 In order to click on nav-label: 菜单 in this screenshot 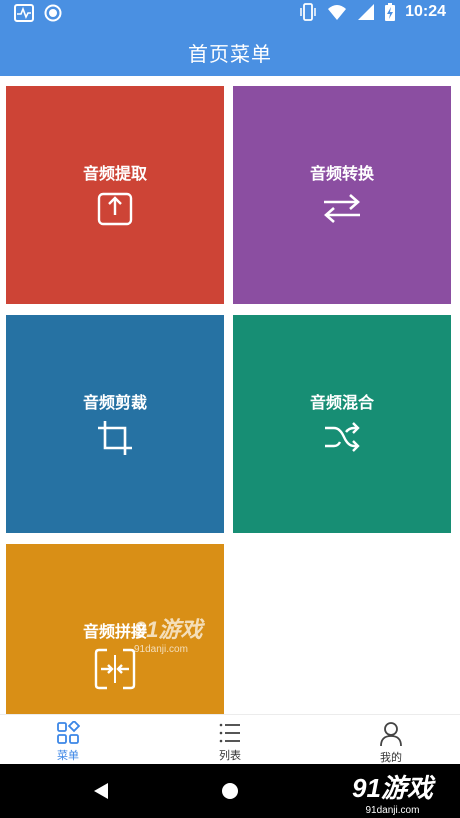, I will do `click(68, 755)`.